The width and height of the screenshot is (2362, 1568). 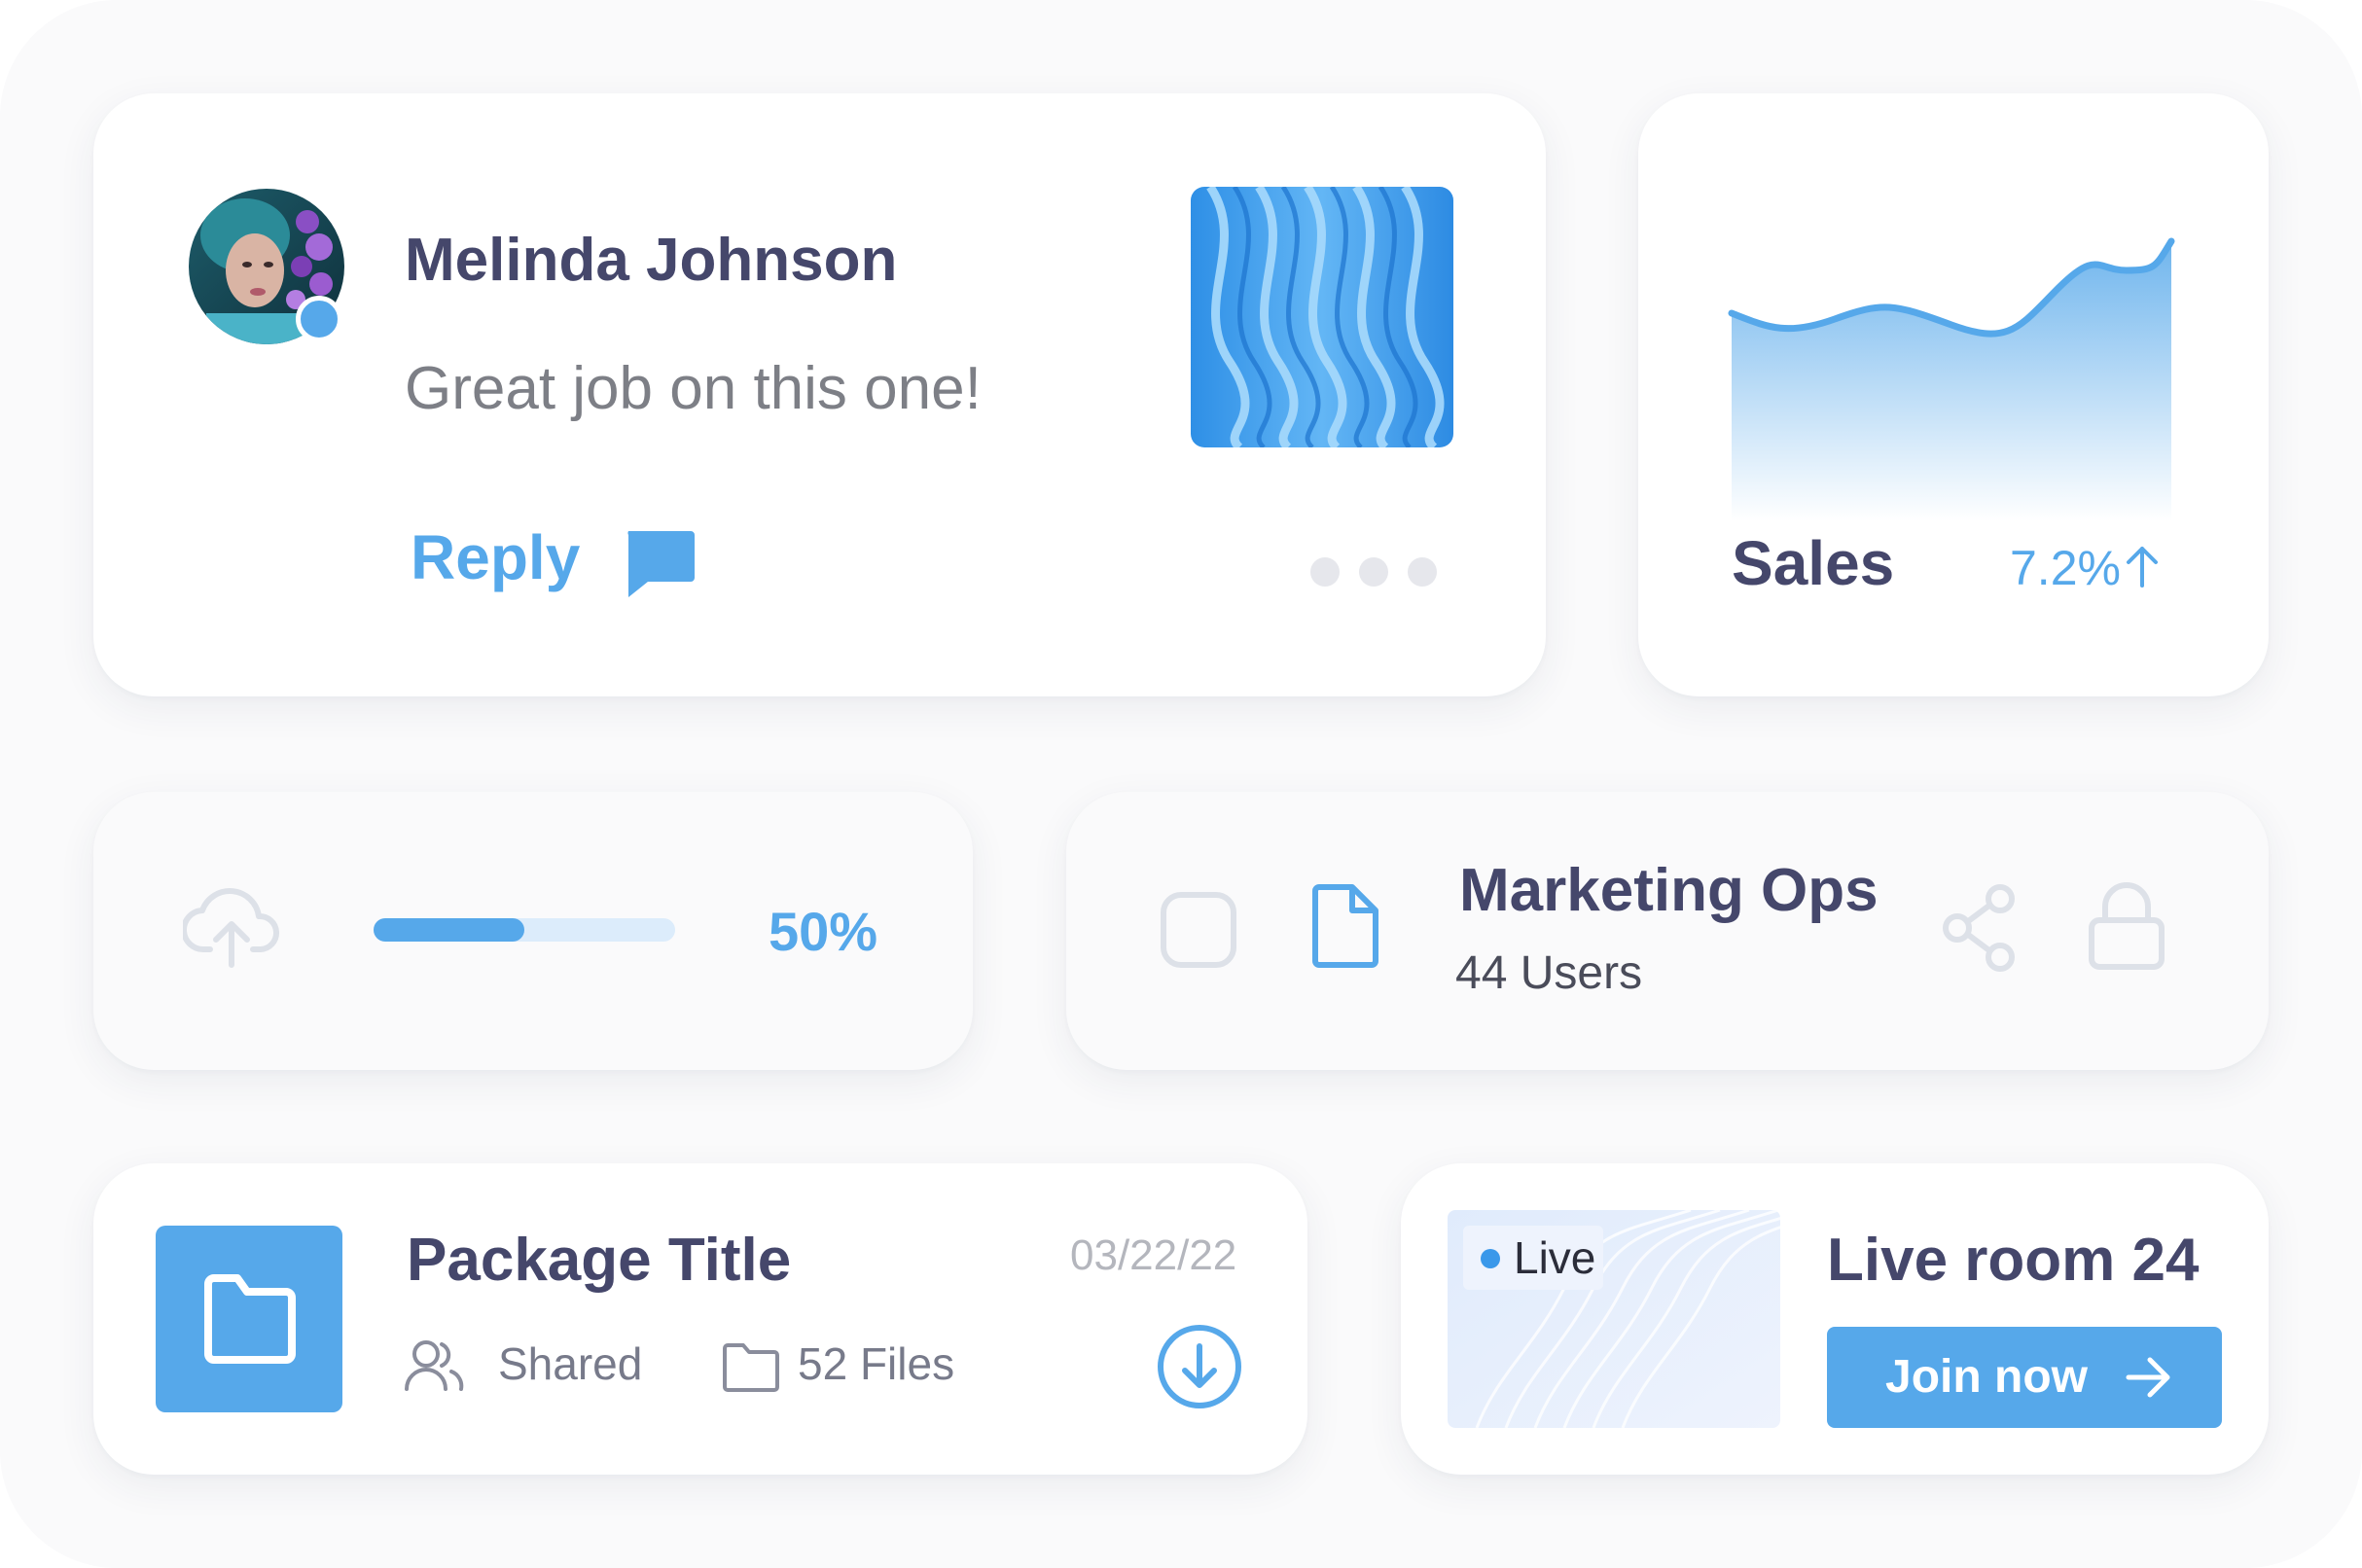 I want to click on more-options-button, so click(x=1373, y=572).